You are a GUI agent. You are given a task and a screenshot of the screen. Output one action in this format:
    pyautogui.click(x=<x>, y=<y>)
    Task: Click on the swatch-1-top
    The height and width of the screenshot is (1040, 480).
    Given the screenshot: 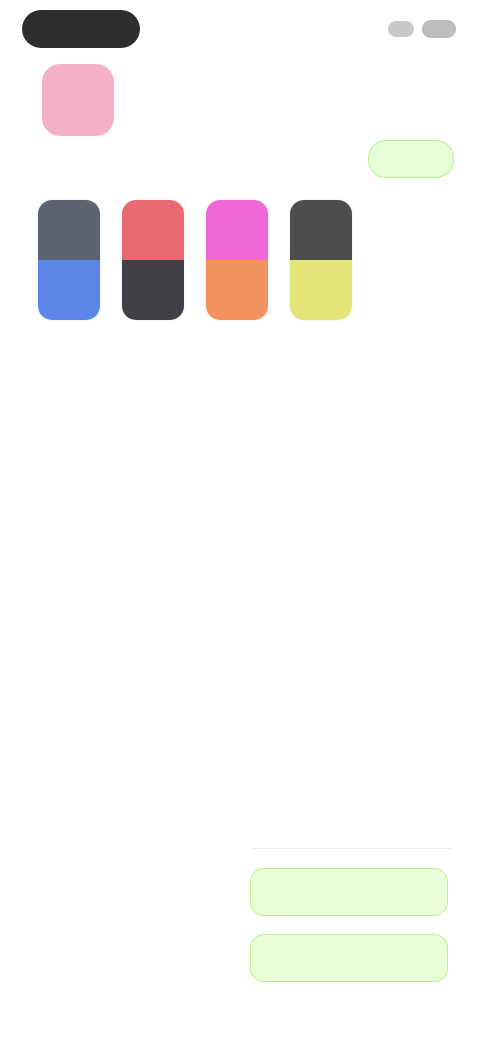 What is the action you would take?
    pyautogui.click(x=69, y=230)
    